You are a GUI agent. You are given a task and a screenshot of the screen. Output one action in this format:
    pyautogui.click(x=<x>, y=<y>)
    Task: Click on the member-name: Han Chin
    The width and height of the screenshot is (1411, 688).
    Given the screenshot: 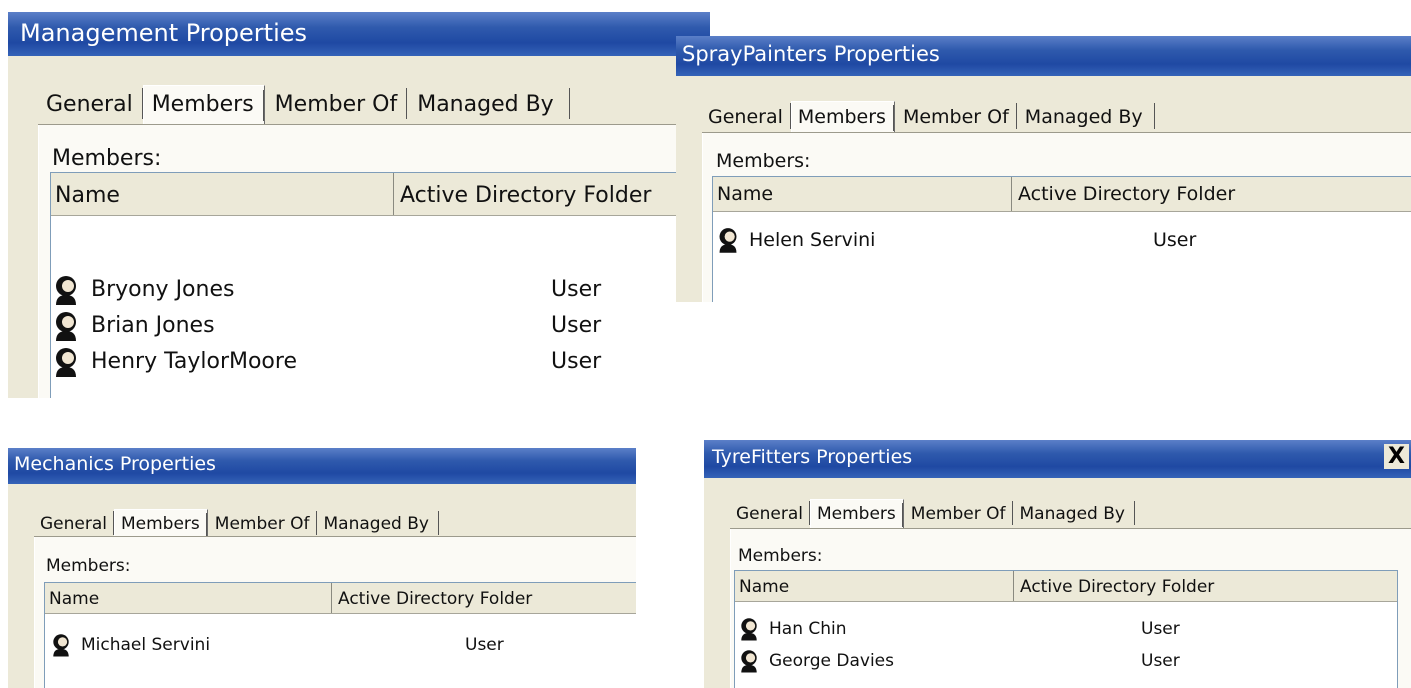 What is the action you would take?
    pyautogui.click(x=808, y=629)
    